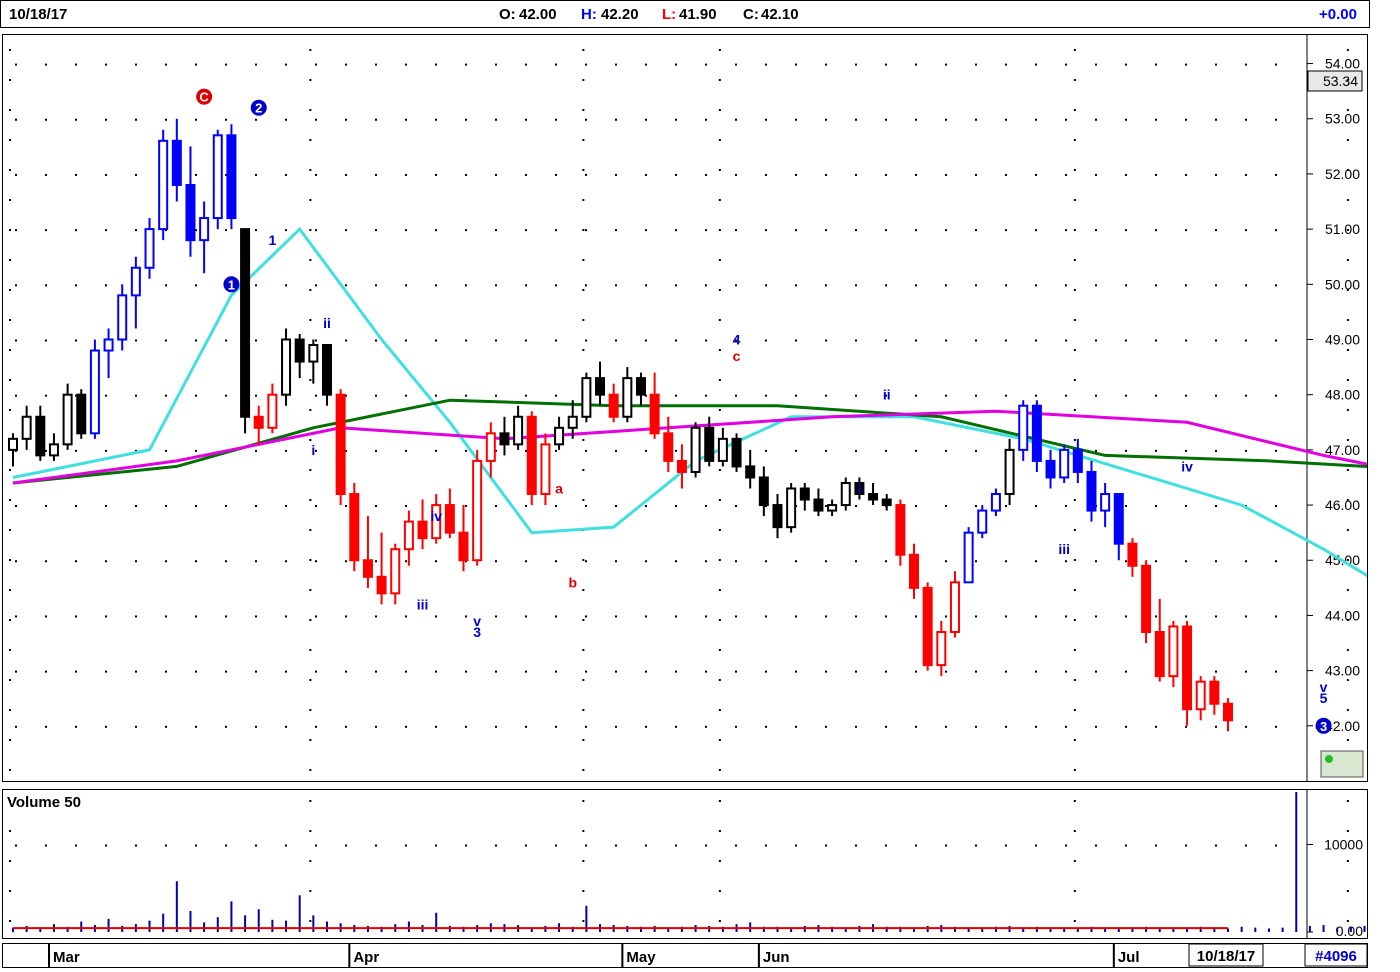  I want to click on wave-label: 1, so click(272, 240).